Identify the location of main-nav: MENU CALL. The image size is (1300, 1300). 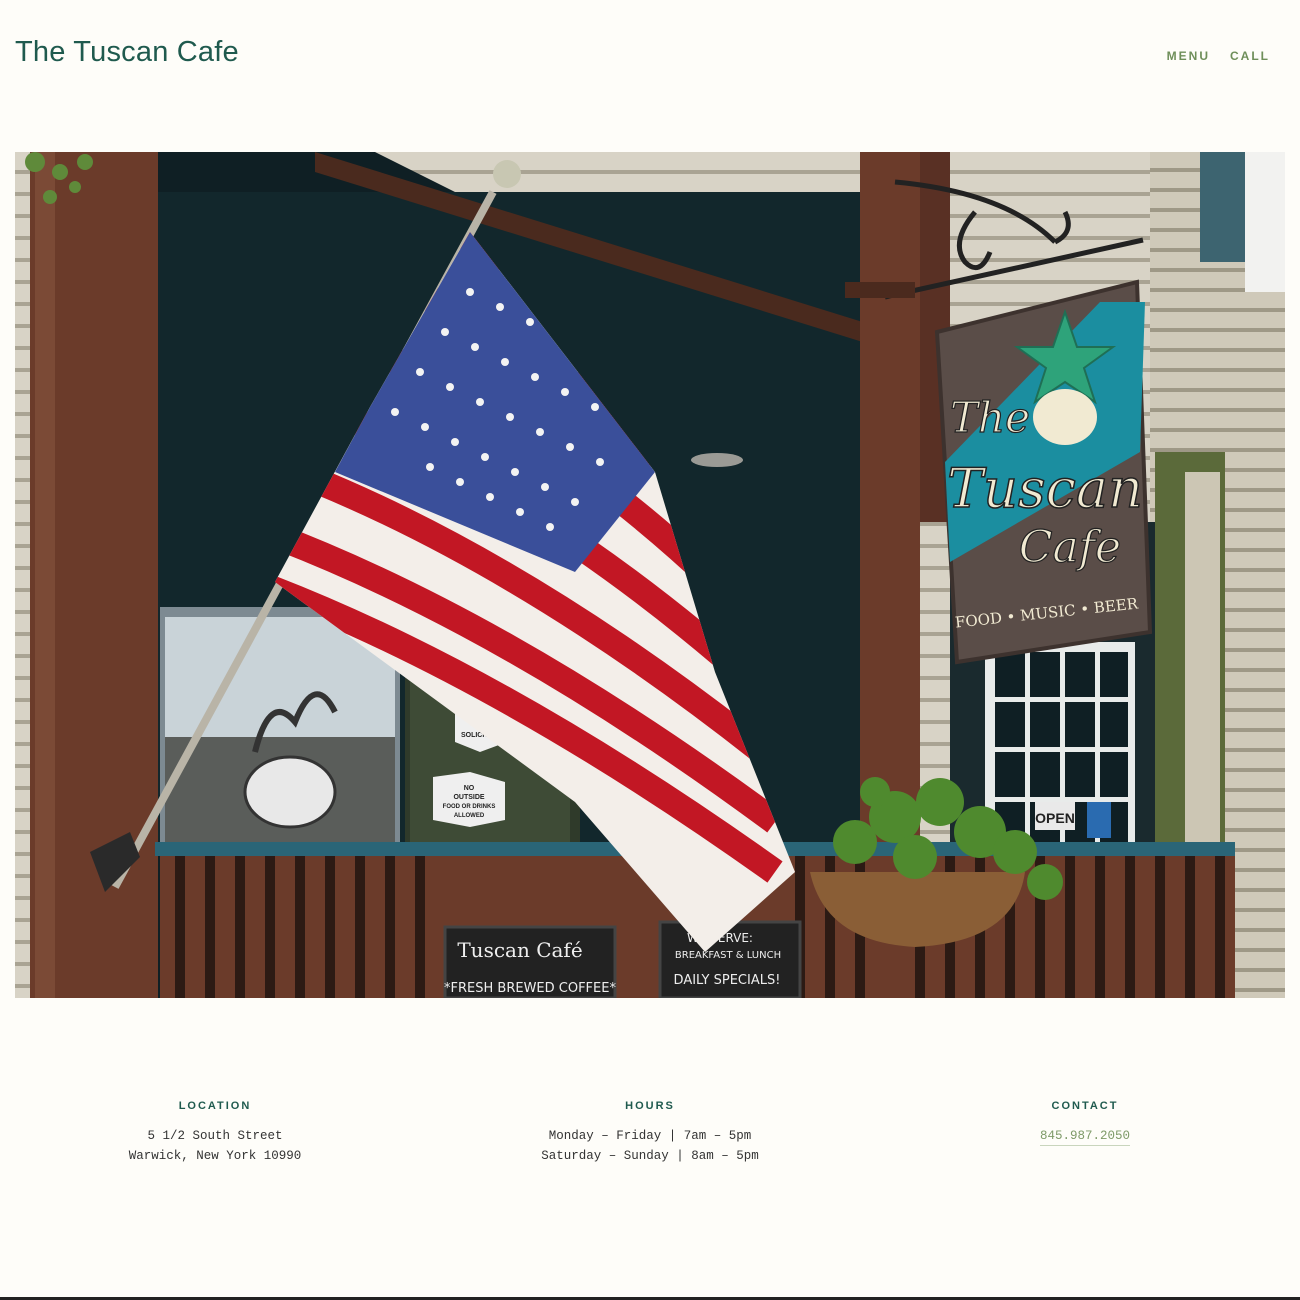
(1218, 56).